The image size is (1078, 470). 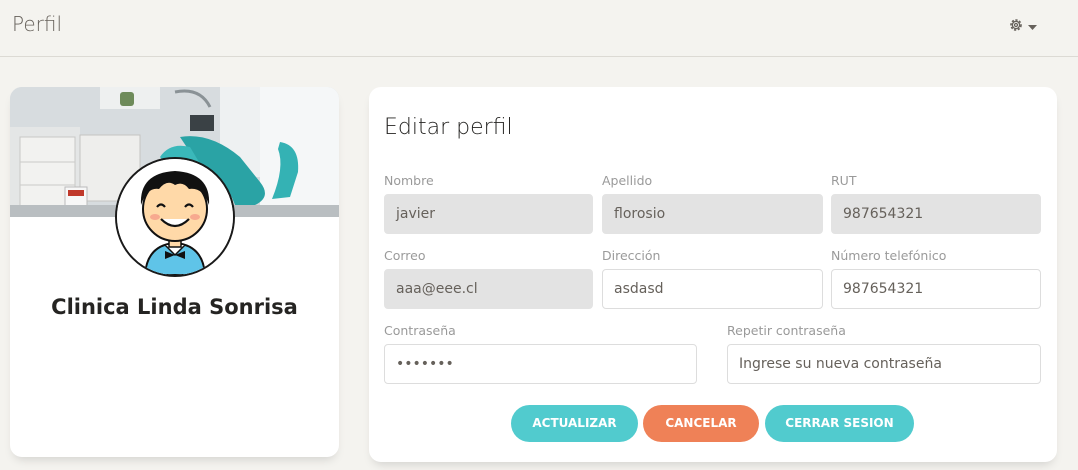 I want to click on logout-button: CERRAR SESION, so click(x=839, y=423).